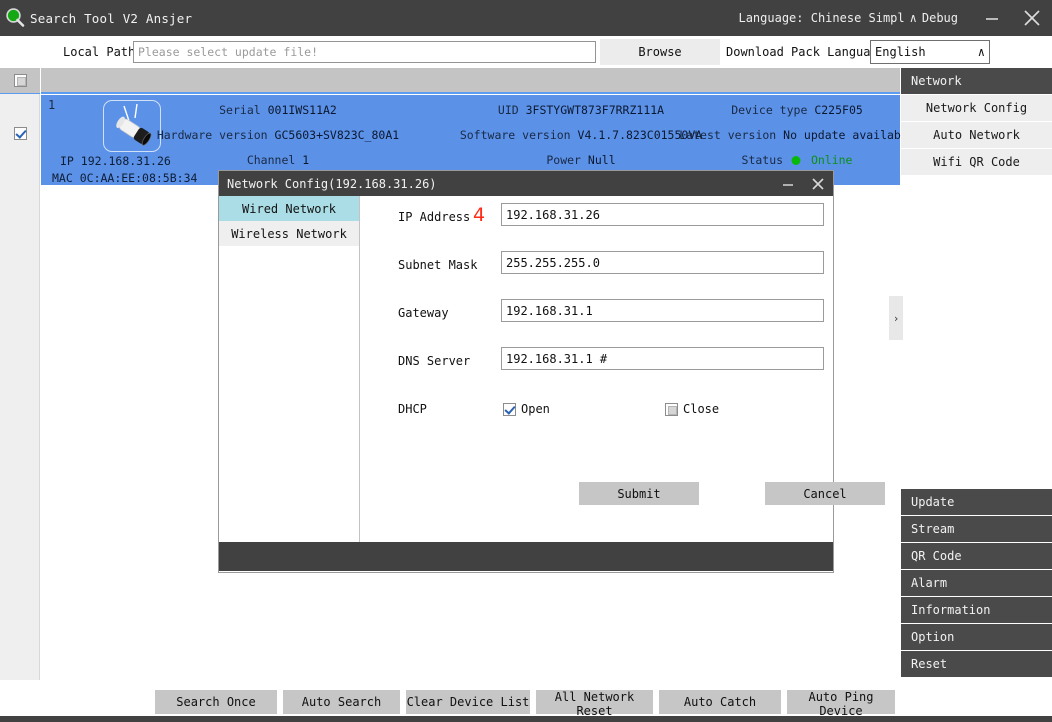 This screenshot has width=1052, height=722. I want to click on submit-button: Submit, so click(639, 493).